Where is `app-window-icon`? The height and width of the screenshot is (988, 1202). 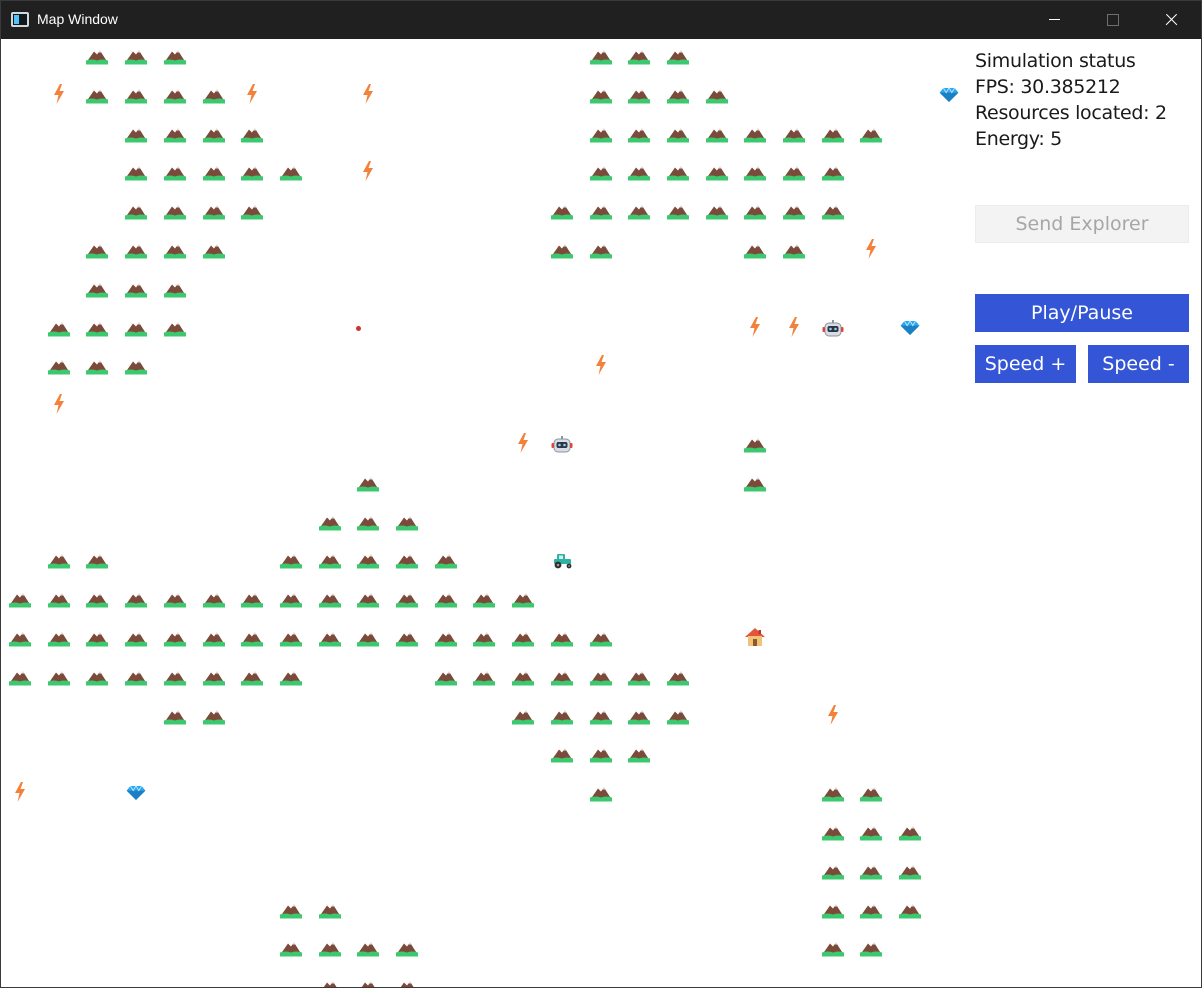
app-window-icon is located at coordinates (20, 19).